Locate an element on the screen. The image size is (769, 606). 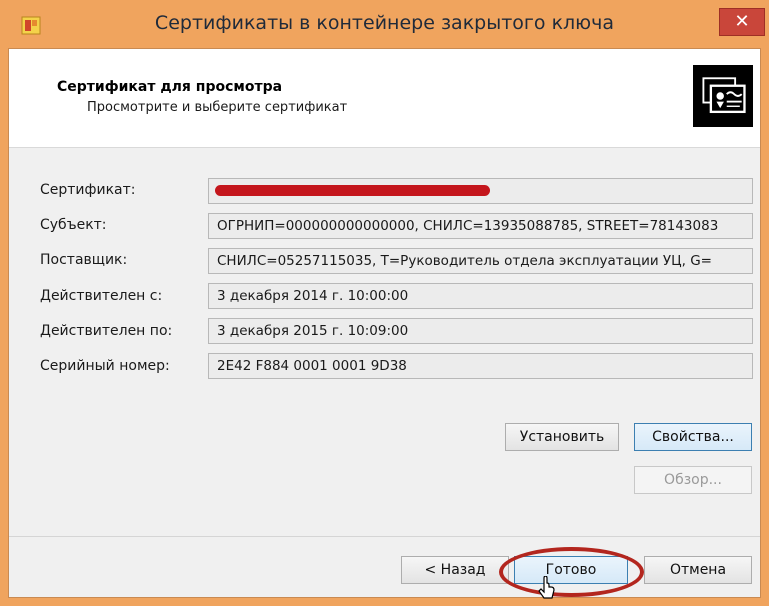
valid-to-label: Действителен по: is located at coordinates (106, 331).